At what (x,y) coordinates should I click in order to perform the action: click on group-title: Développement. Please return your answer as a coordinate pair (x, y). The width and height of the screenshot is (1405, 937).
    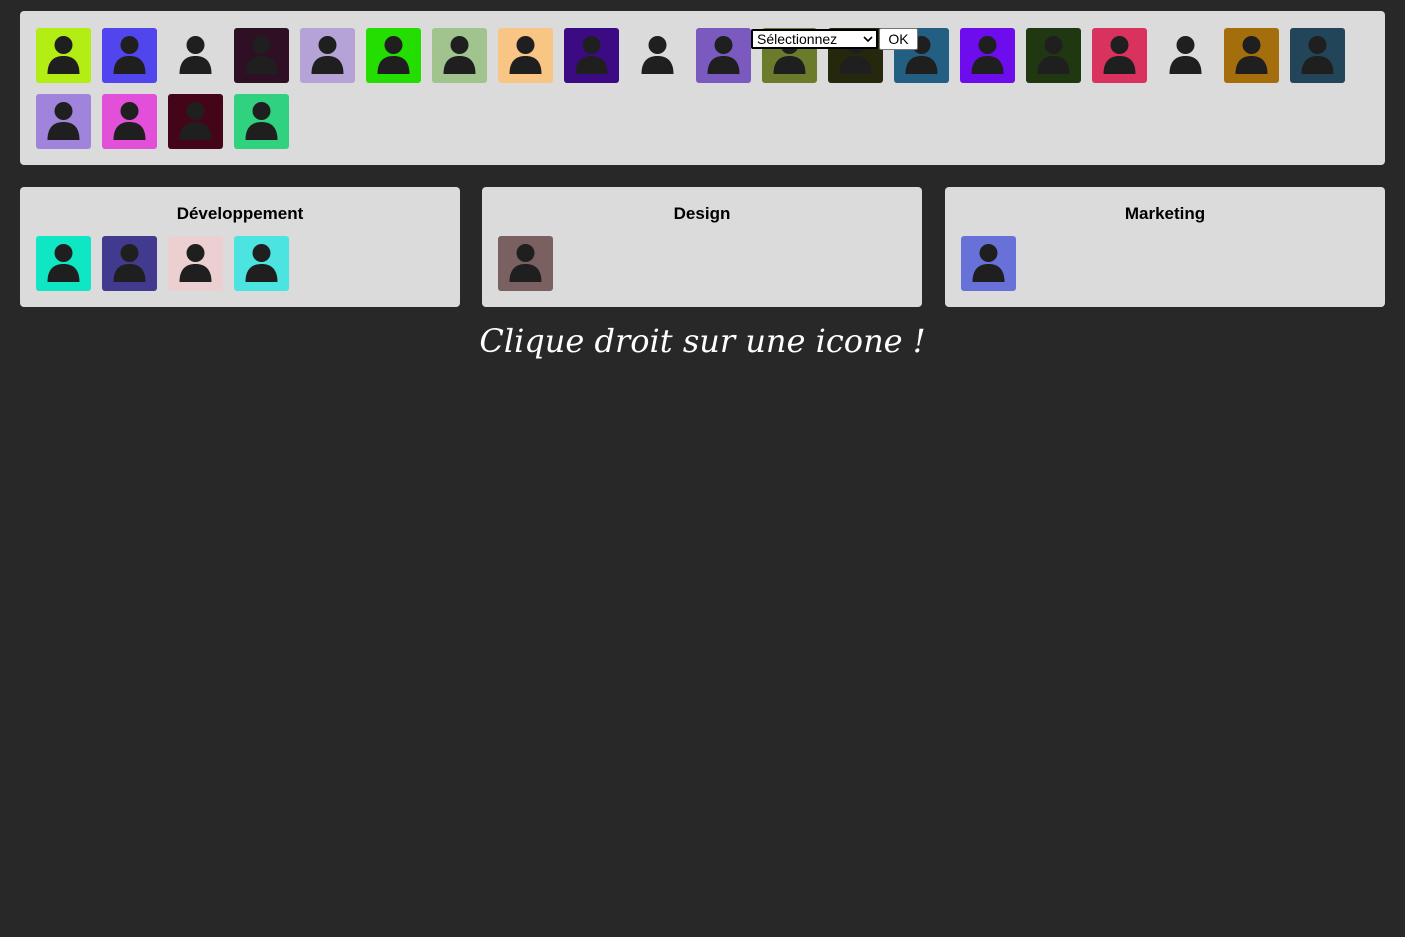
    Looking at the image, I should click on (240, 213).